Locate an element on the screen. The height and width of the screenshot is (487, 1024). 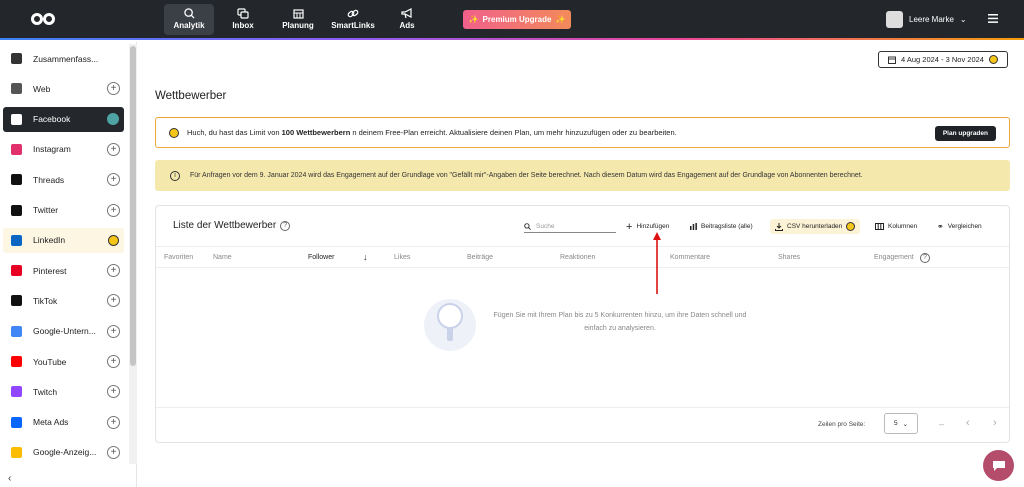
rss-icon is located at coordinates (16, 89).